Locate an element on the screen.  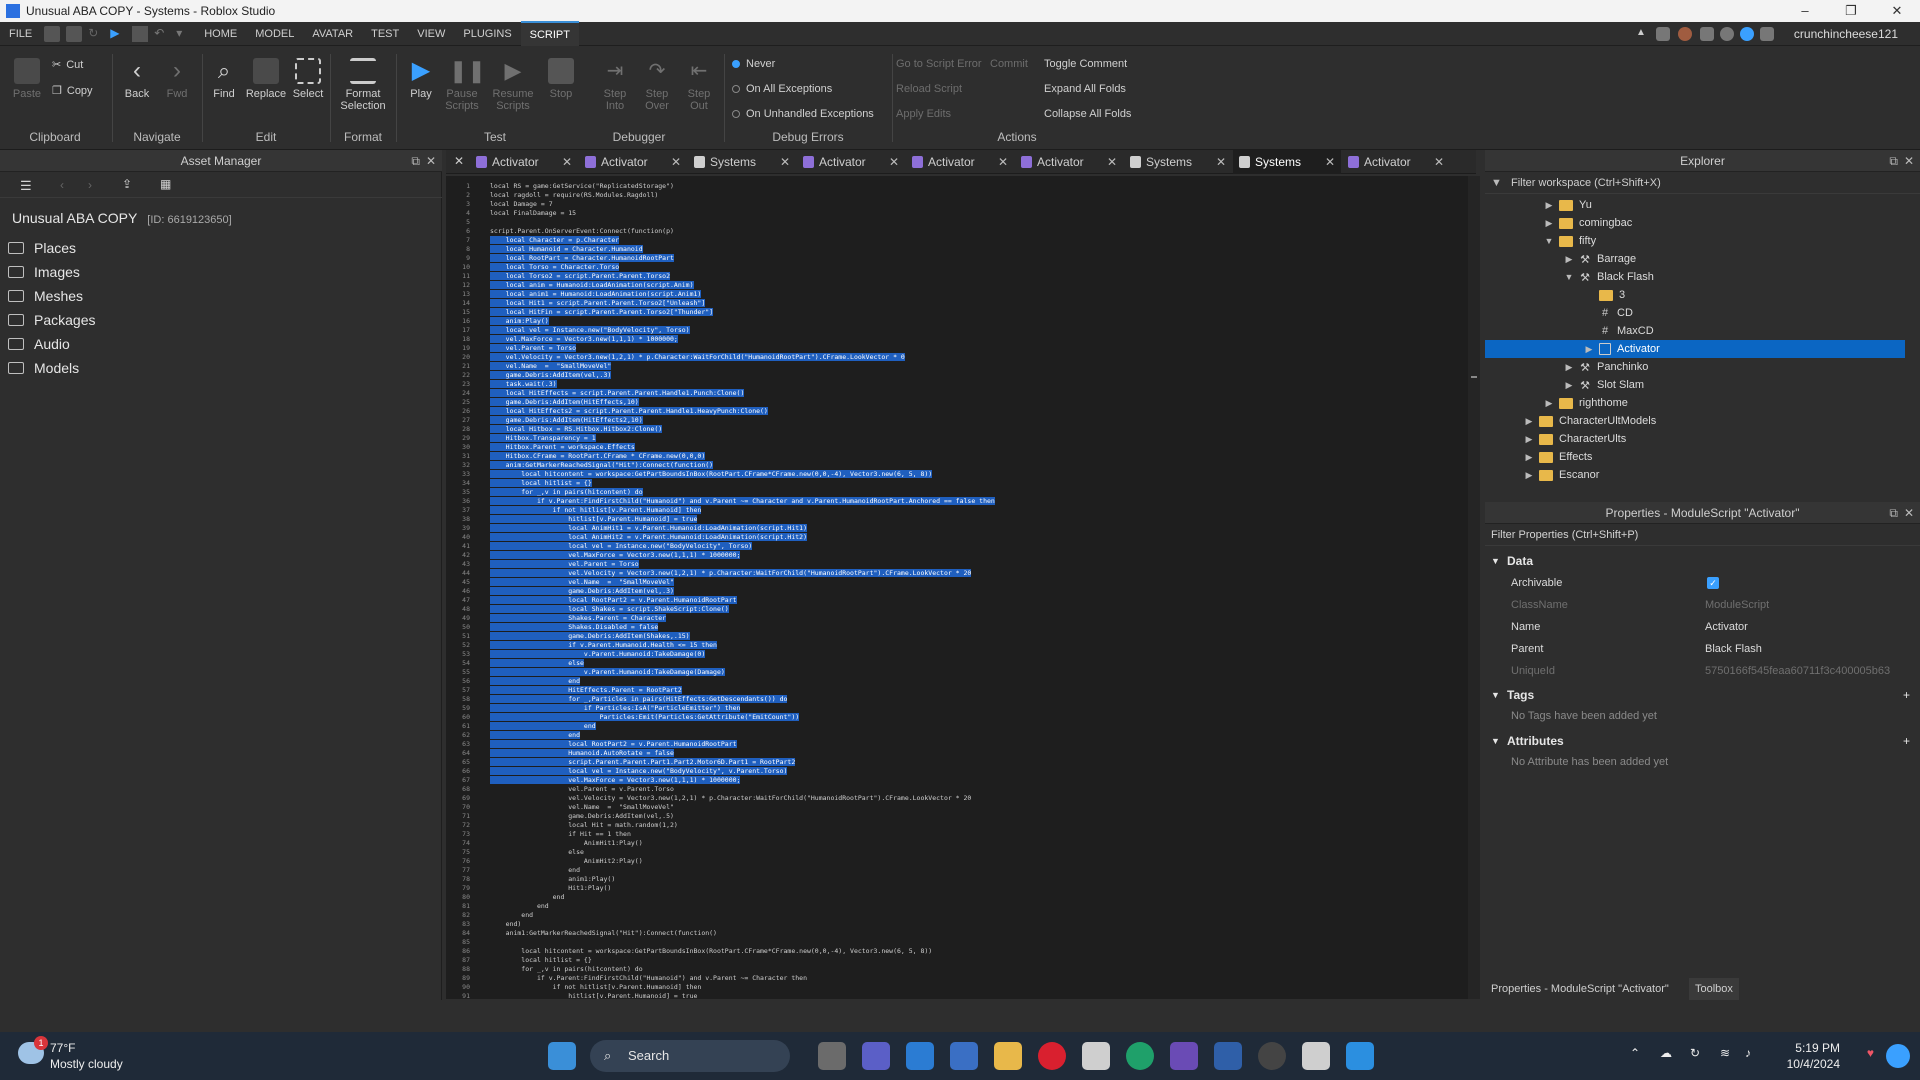
app-icon is located at coordinates (1228, 1056).